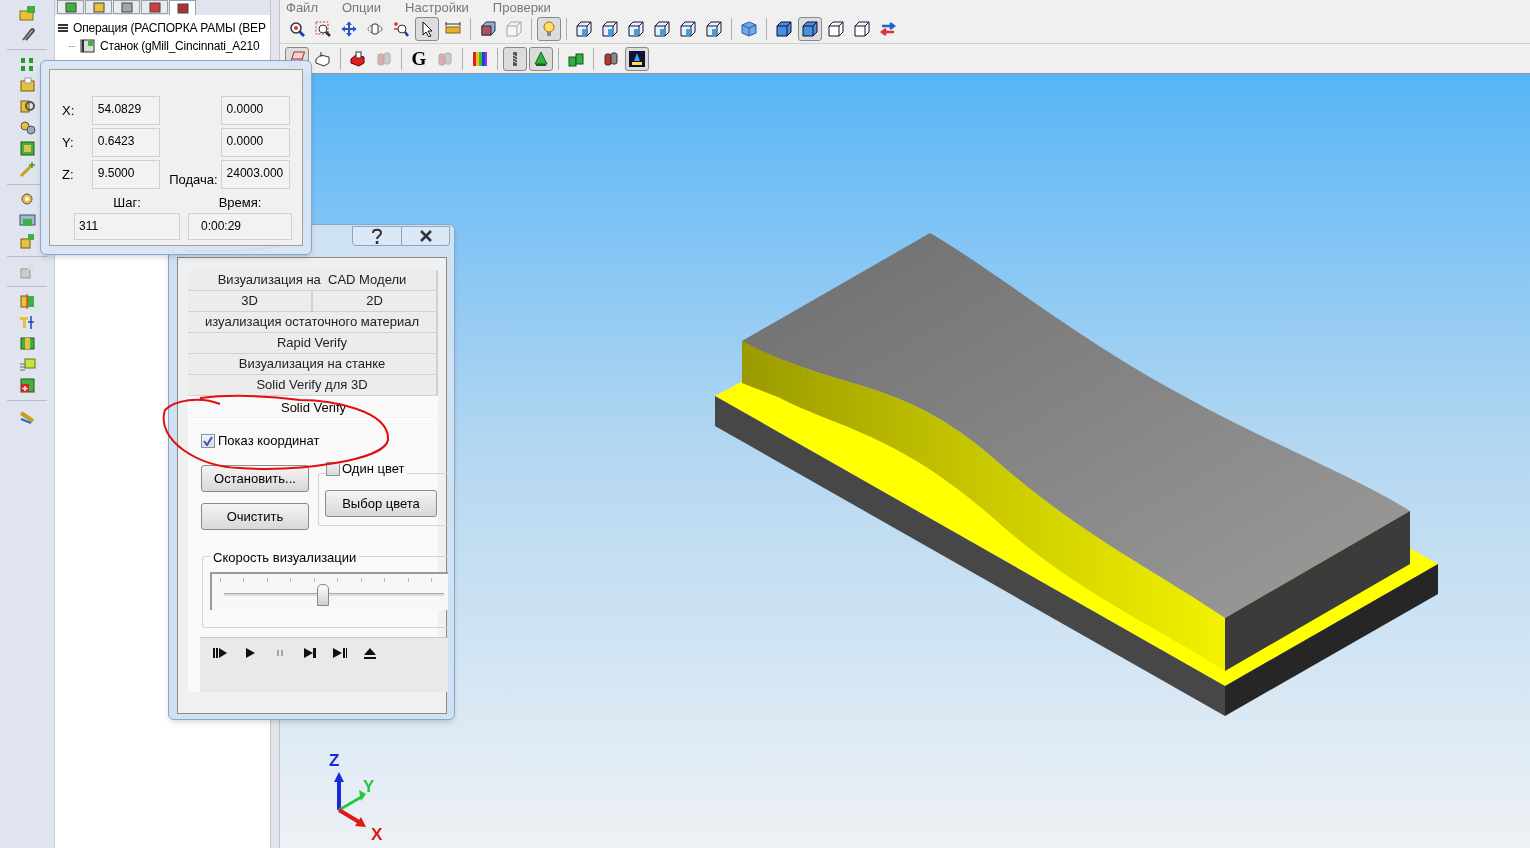 Image resolution: width=1530 pixels, height=848 pixels. I want to click on wand-icon, so click(27, 169).